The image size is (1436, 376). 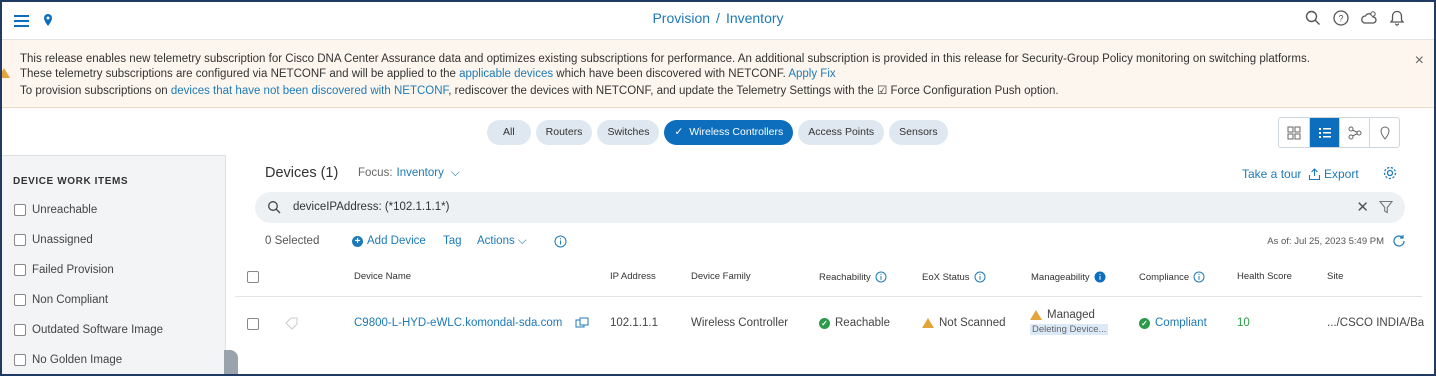 I want to click on refresh-icon, so click(x=1399, y=241).